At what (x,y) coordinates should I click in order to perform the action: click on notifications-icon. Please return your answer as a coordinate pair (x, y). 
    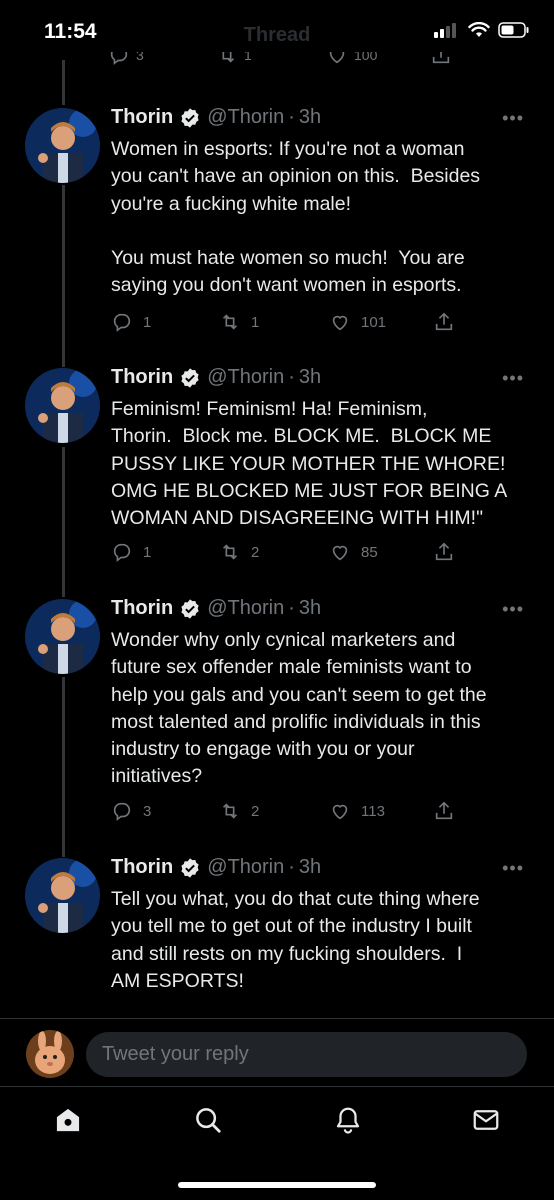
    Looking at the image, I should click on (348, 1120).